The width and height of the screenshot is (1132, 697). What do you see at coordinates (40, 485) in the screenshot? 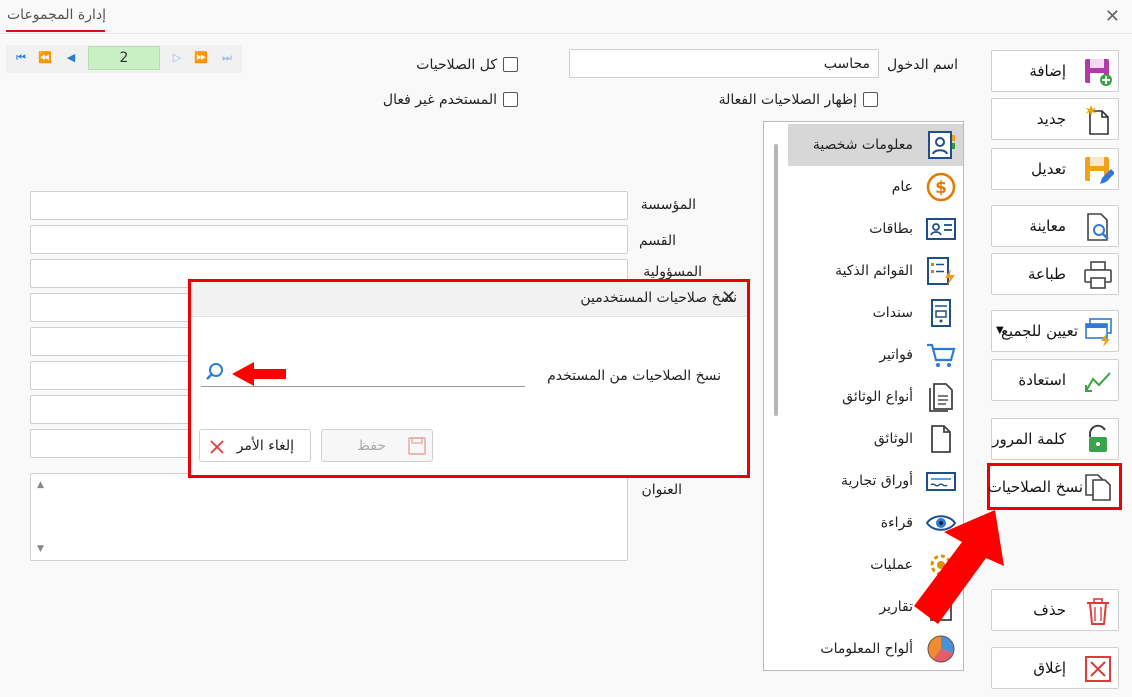
I see `scroll-up-icon: ▲` at bounding box center [40, 485].